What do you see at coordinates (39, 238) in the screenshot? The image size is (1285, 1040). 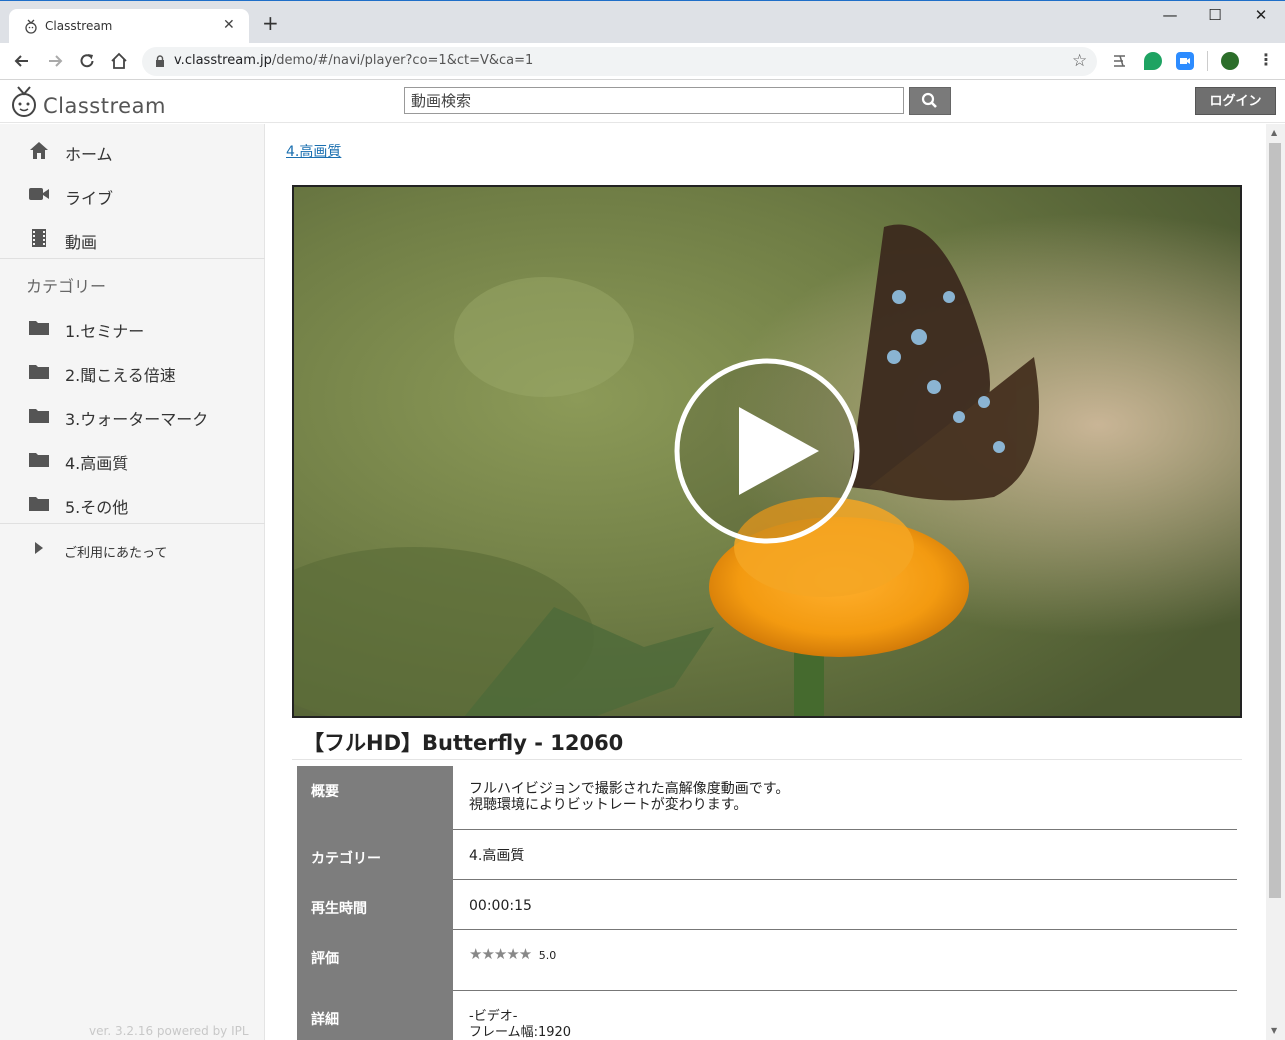 I see `film-icon` at bounding box center [39, 238].